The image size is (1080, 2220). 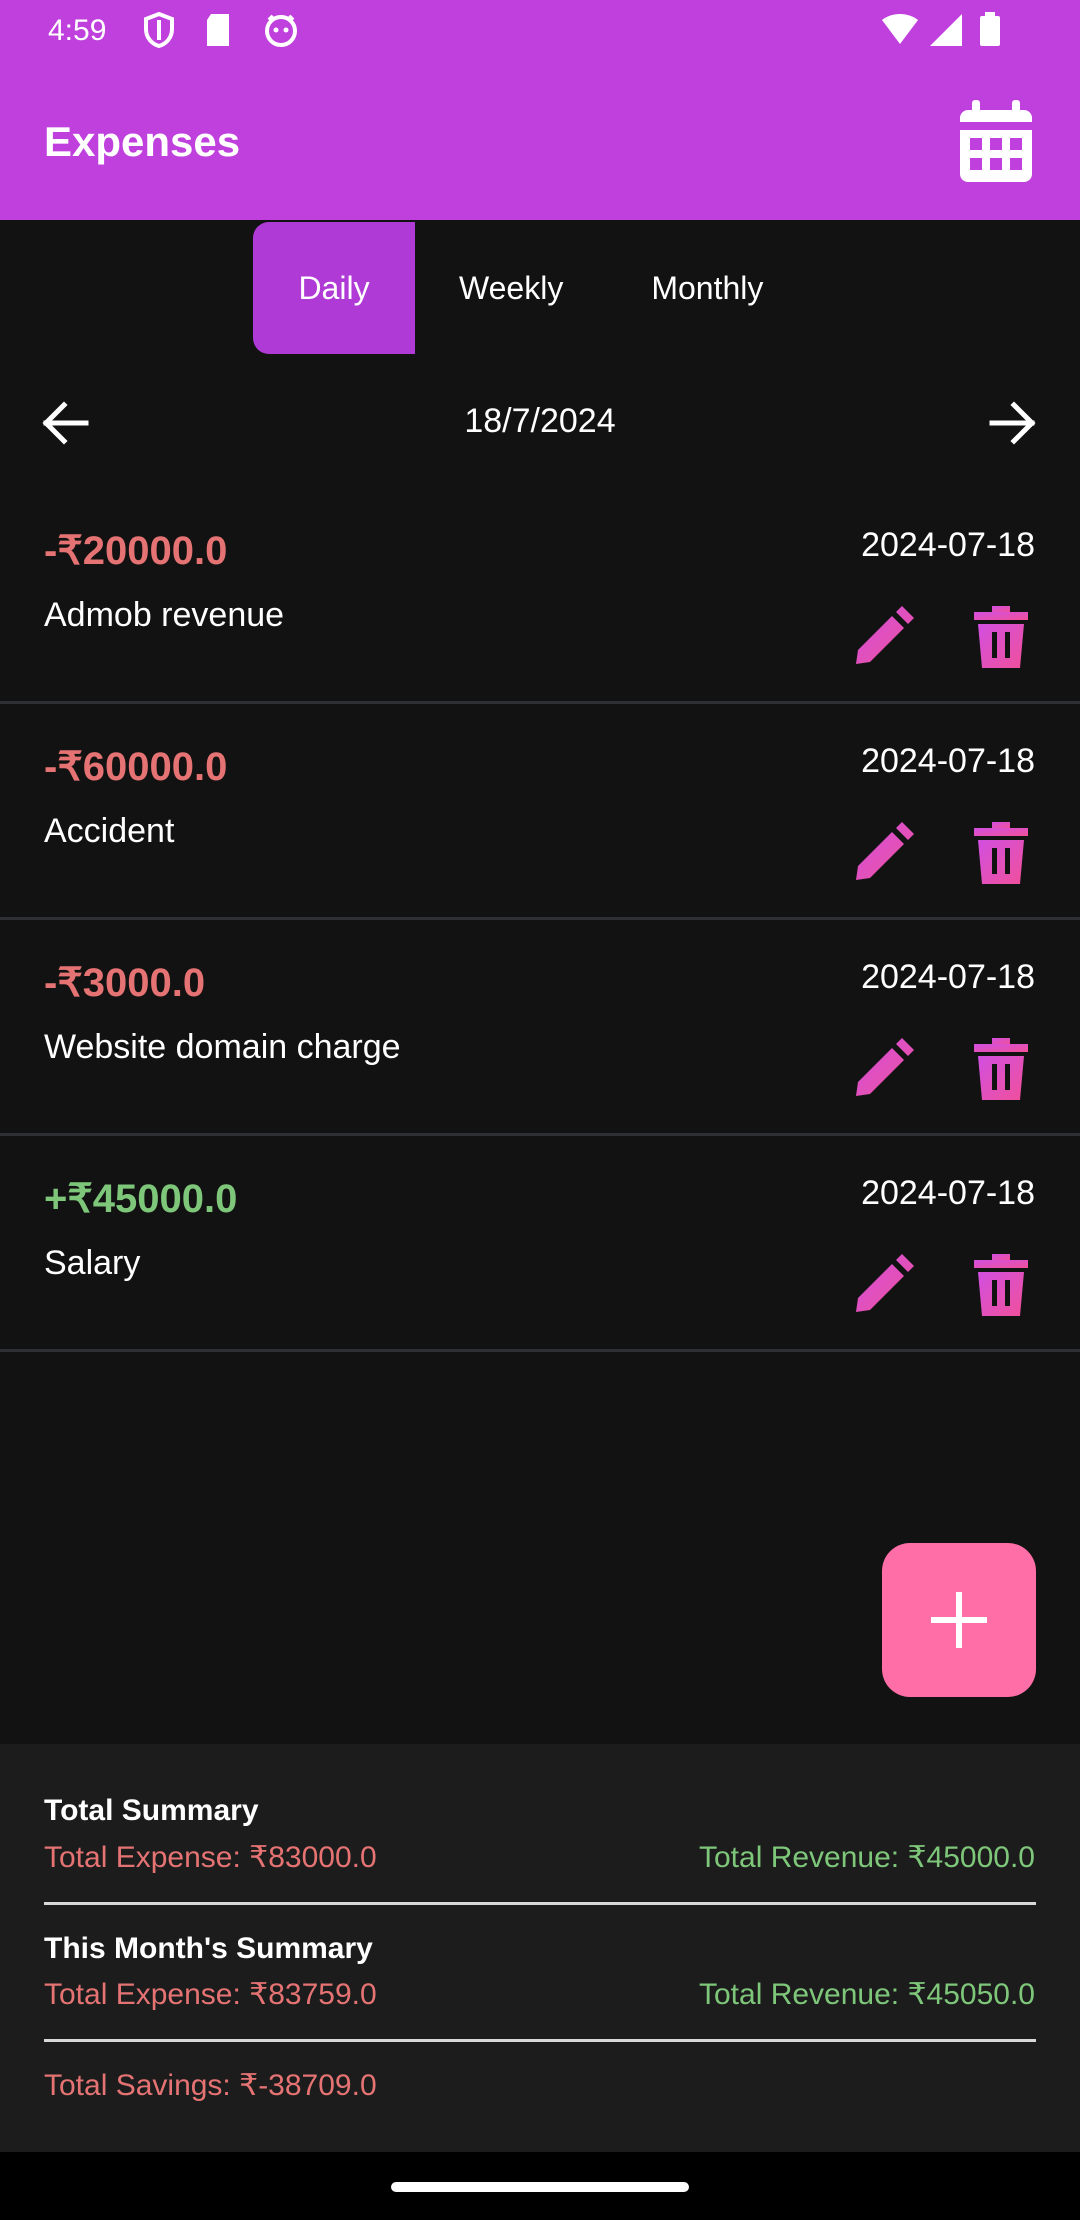 I want to click on page-title: Expenses, so click(x=142, y=141).